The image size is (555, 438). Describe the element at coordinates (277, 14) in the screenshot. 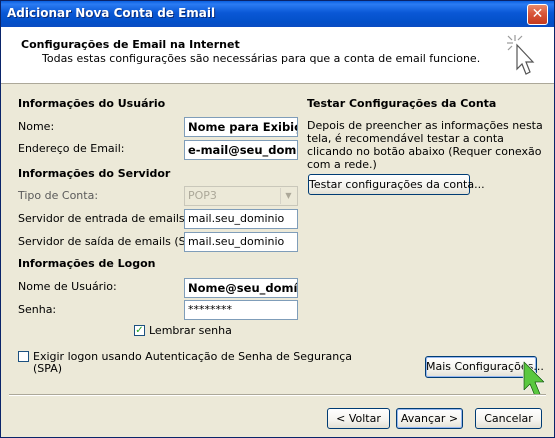

I see `title-bar: Adicionar Nova Conta de Email ✕` at that location.